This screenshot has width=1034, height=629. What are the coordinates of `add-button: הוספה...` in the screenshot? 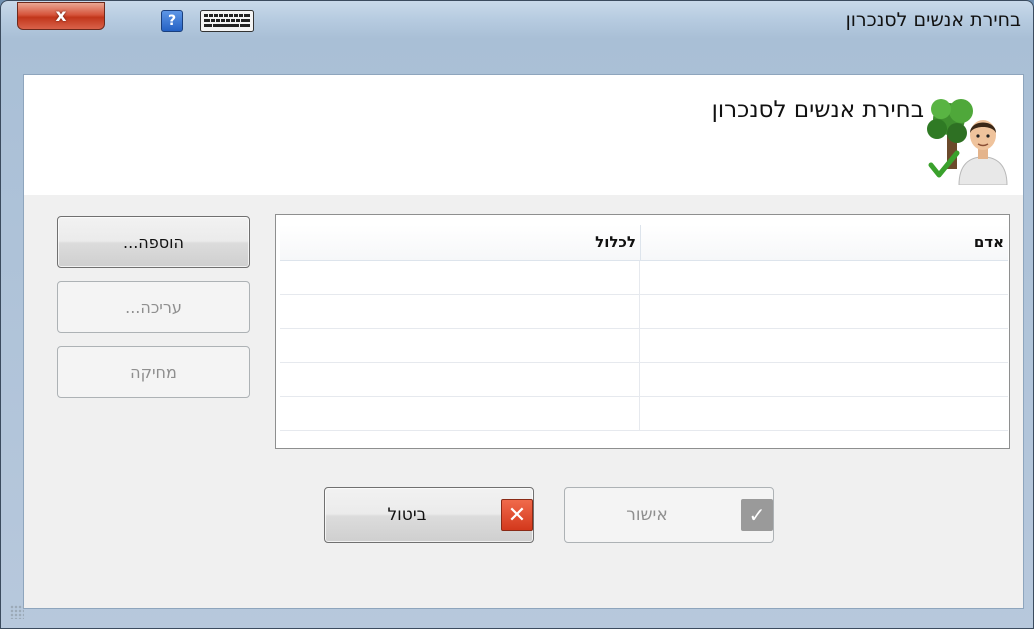 It's located at (153, 242).